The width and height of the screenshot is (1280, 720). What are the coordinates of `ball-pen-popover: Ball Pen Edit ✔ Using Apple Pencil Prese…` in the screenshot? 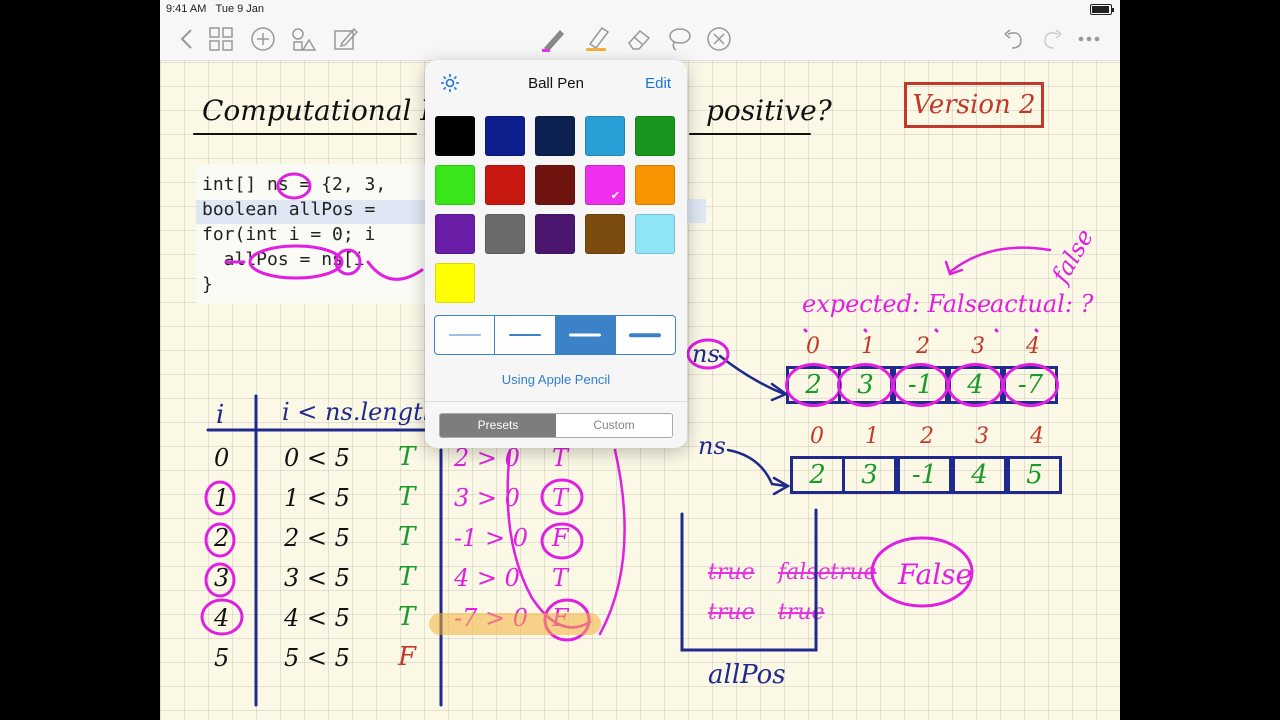 It's located at (556, 254).